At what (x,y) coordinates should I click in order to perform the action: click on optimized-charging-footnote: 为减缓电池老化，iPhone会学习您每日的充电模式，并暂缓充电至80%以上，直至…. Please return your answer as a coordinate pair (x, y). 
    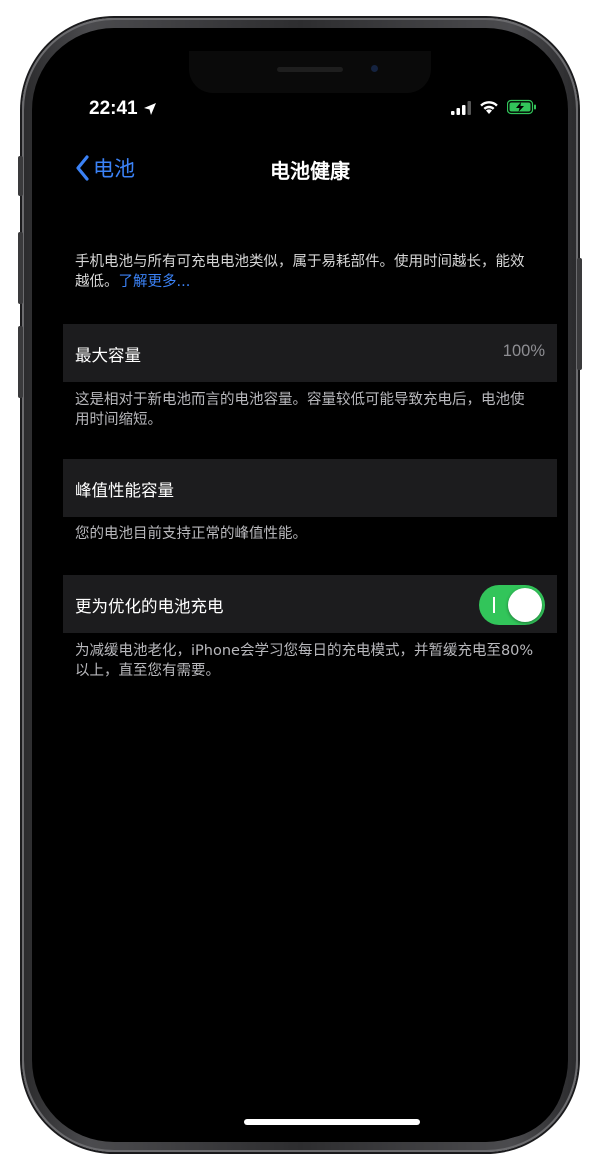
    Looking at the image, I should click on (304, 661).